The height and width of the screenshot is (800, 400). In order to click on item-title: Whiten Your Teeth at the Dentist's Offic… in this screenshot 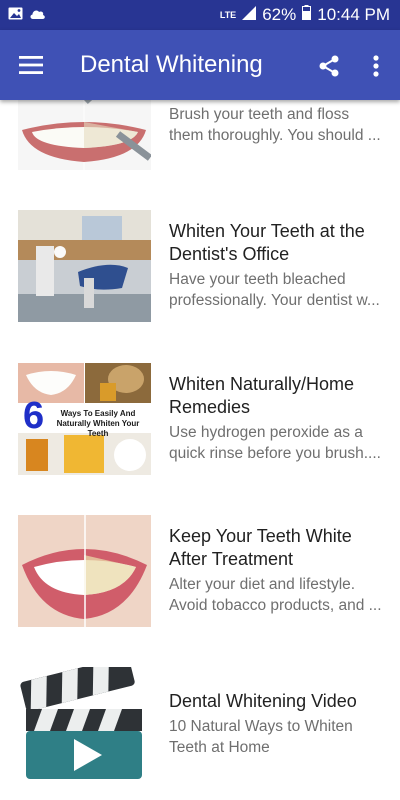, I will do `click(267, 242)`.